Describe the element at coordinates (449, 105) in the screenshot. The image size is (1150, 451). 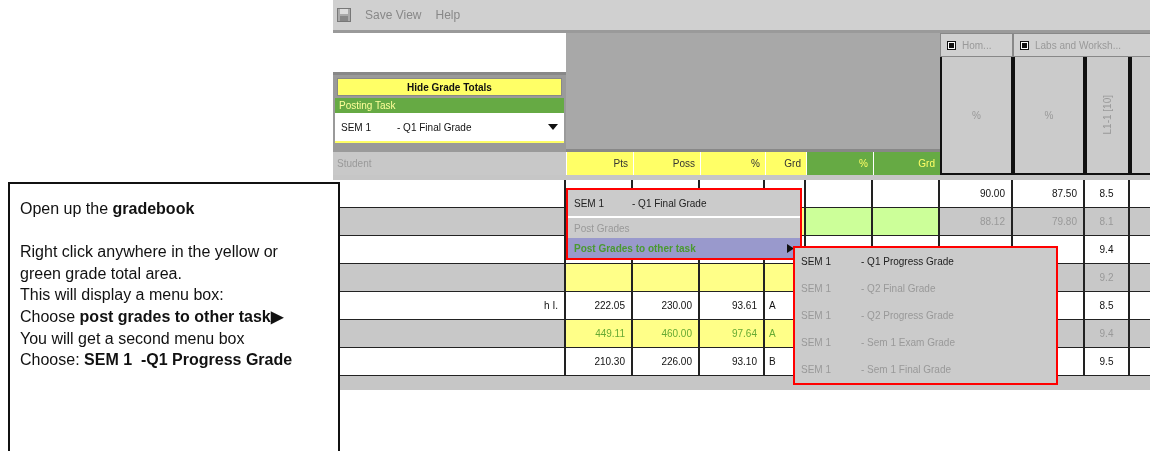
I see `task-label: Posting Task` at that location.